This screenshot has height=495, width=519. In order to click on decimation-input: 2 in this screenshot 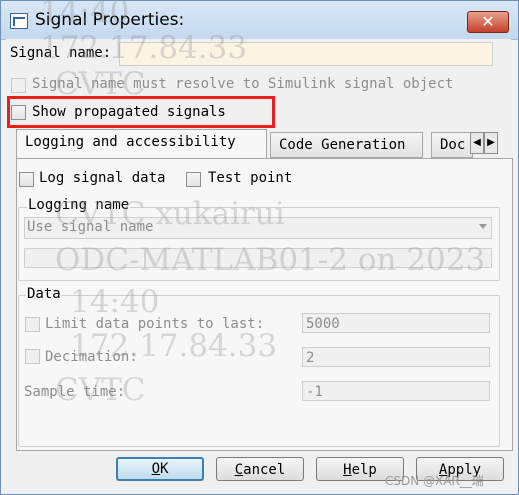, I will do `click(396, 357)`.